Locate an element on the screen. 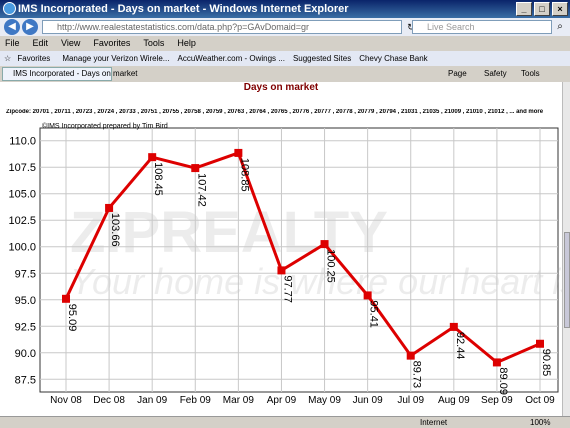  favorites-label: Favorites is located at coordinates (34, 58).